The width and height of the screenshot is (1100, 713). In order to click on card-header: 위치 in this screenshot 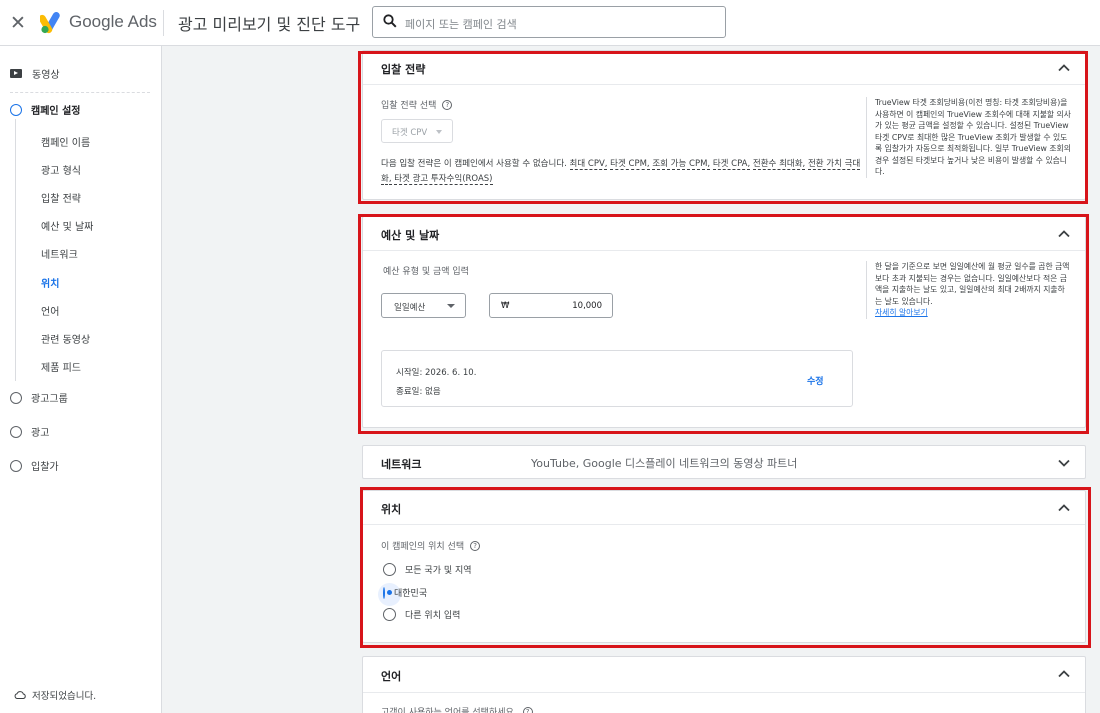, I will do `click(724, 508)`.